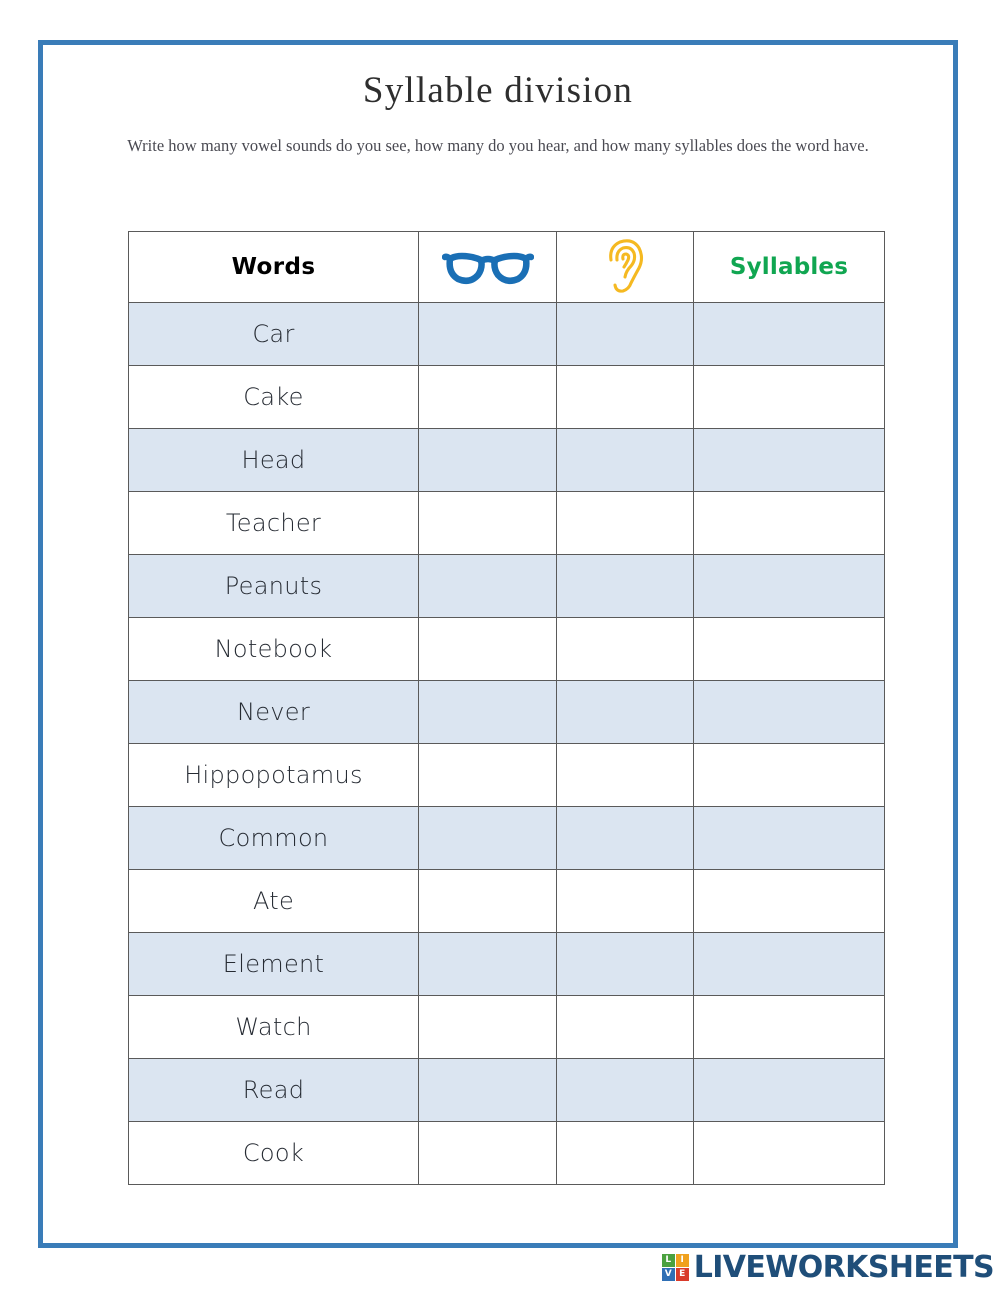 Image resolution: width=1000 pixels, height=1291 pixels. I want to click on table-header: Words Syllables, so click(506, 267).